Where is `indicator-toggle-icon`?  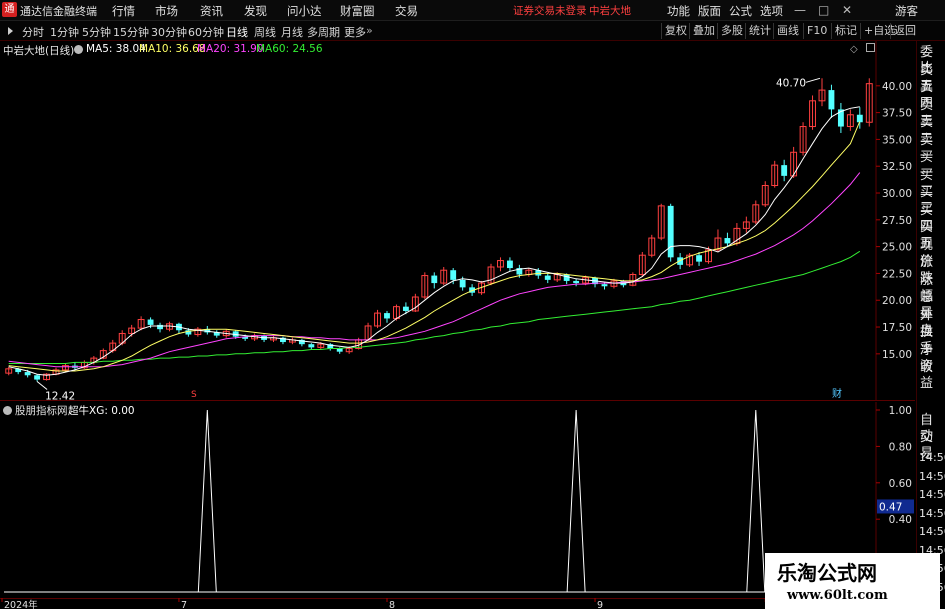
indicator-toggle-icon is located at coordinates (7, 410).